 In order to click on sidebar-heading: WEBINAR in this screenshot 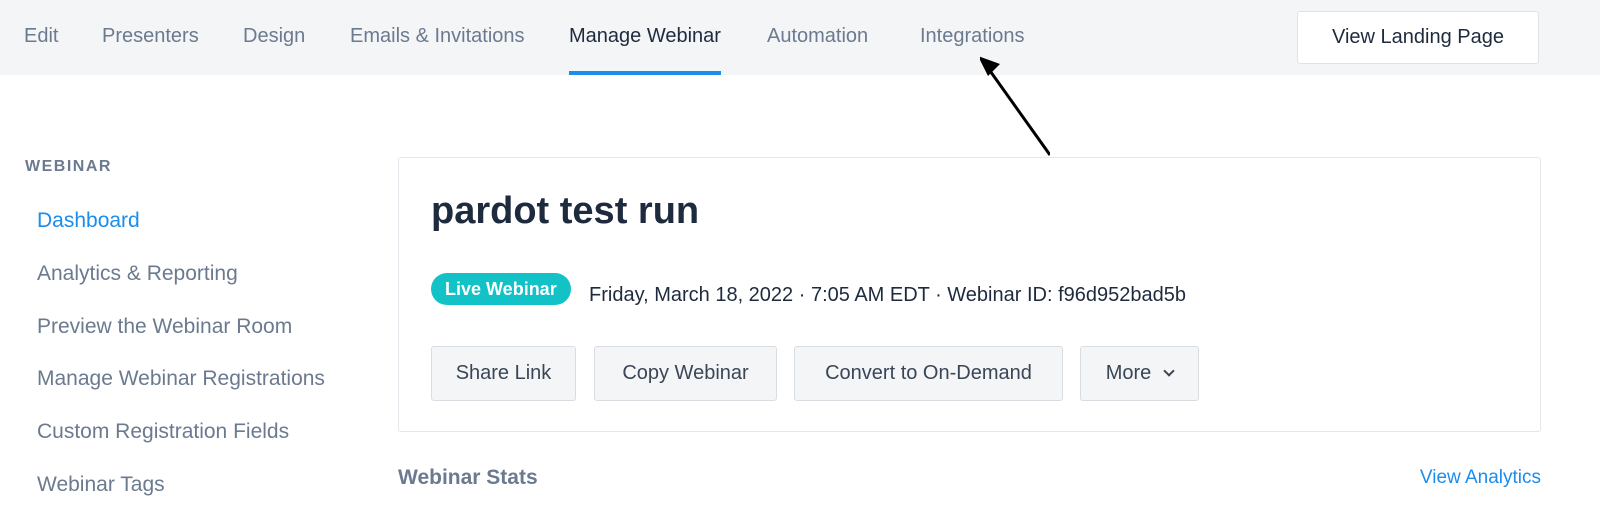, I will do `click(68, 166)`.